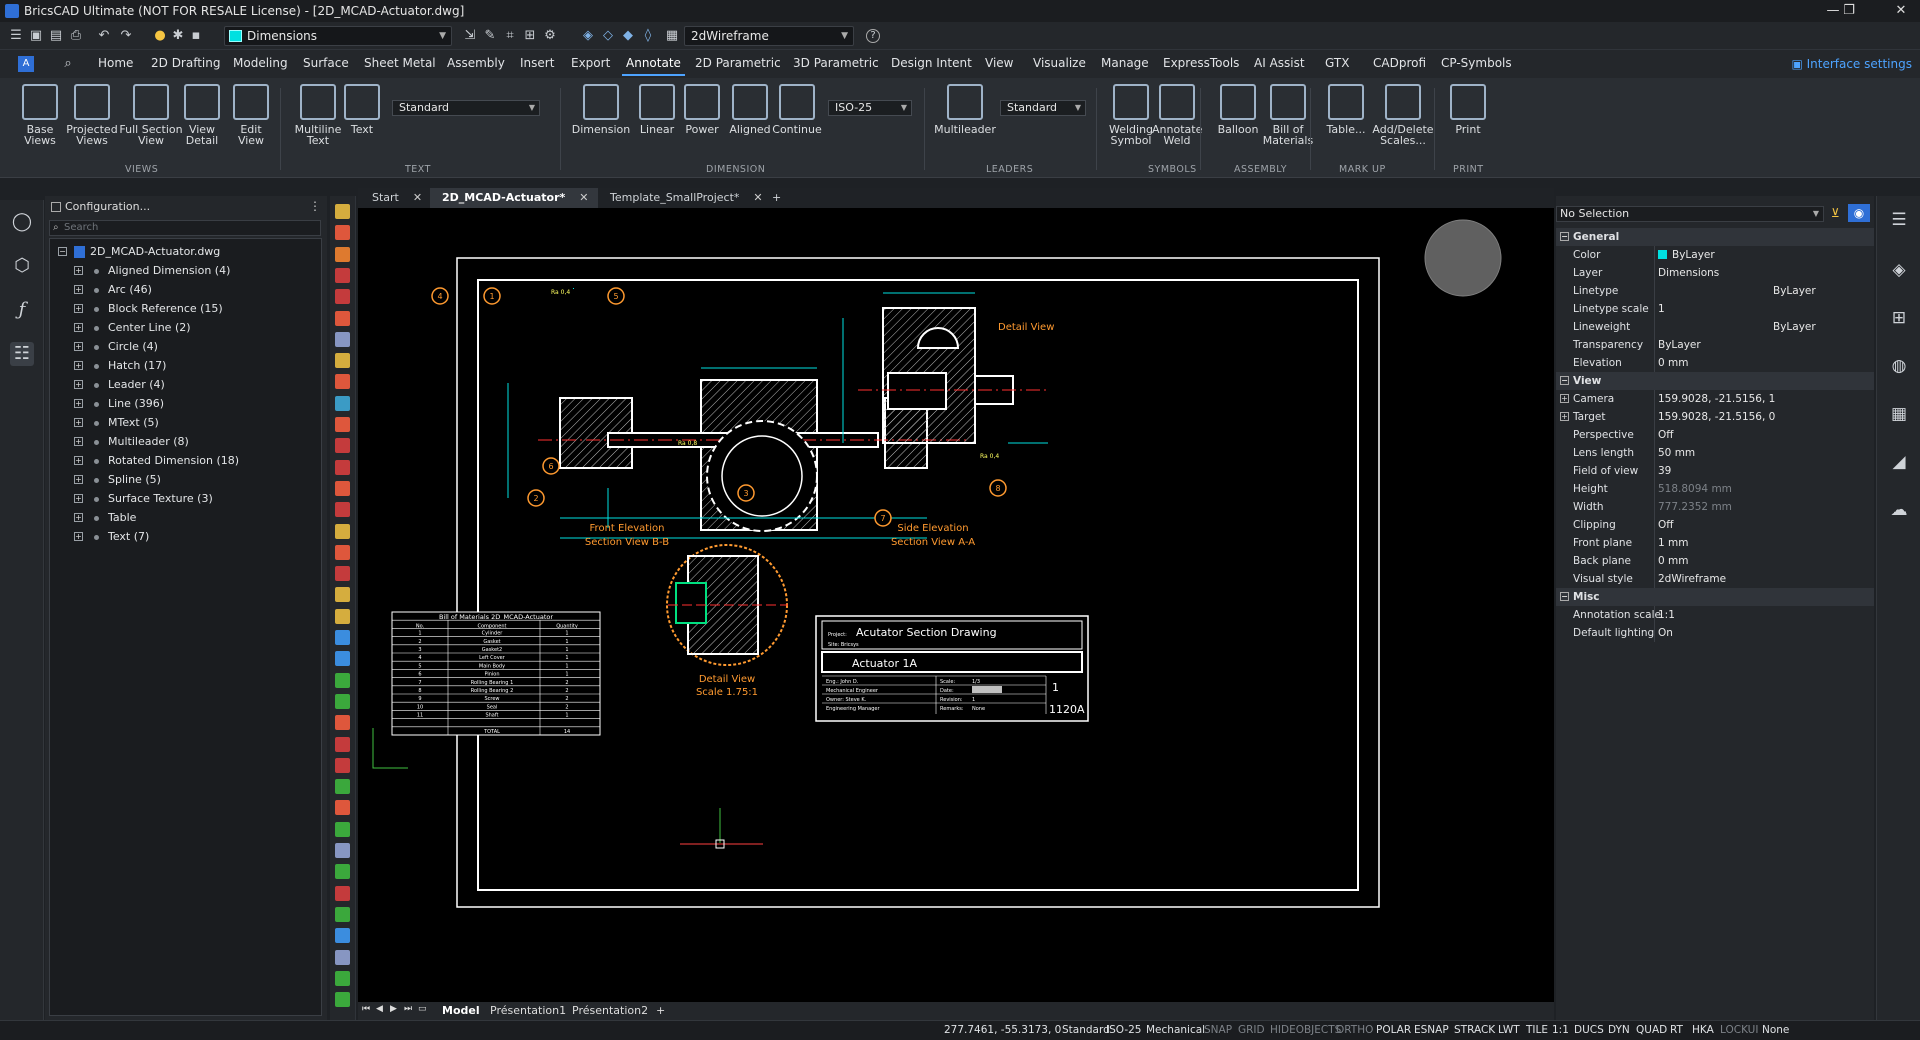  I want to click on ribbon-power-button: Power, so click(702, 109).